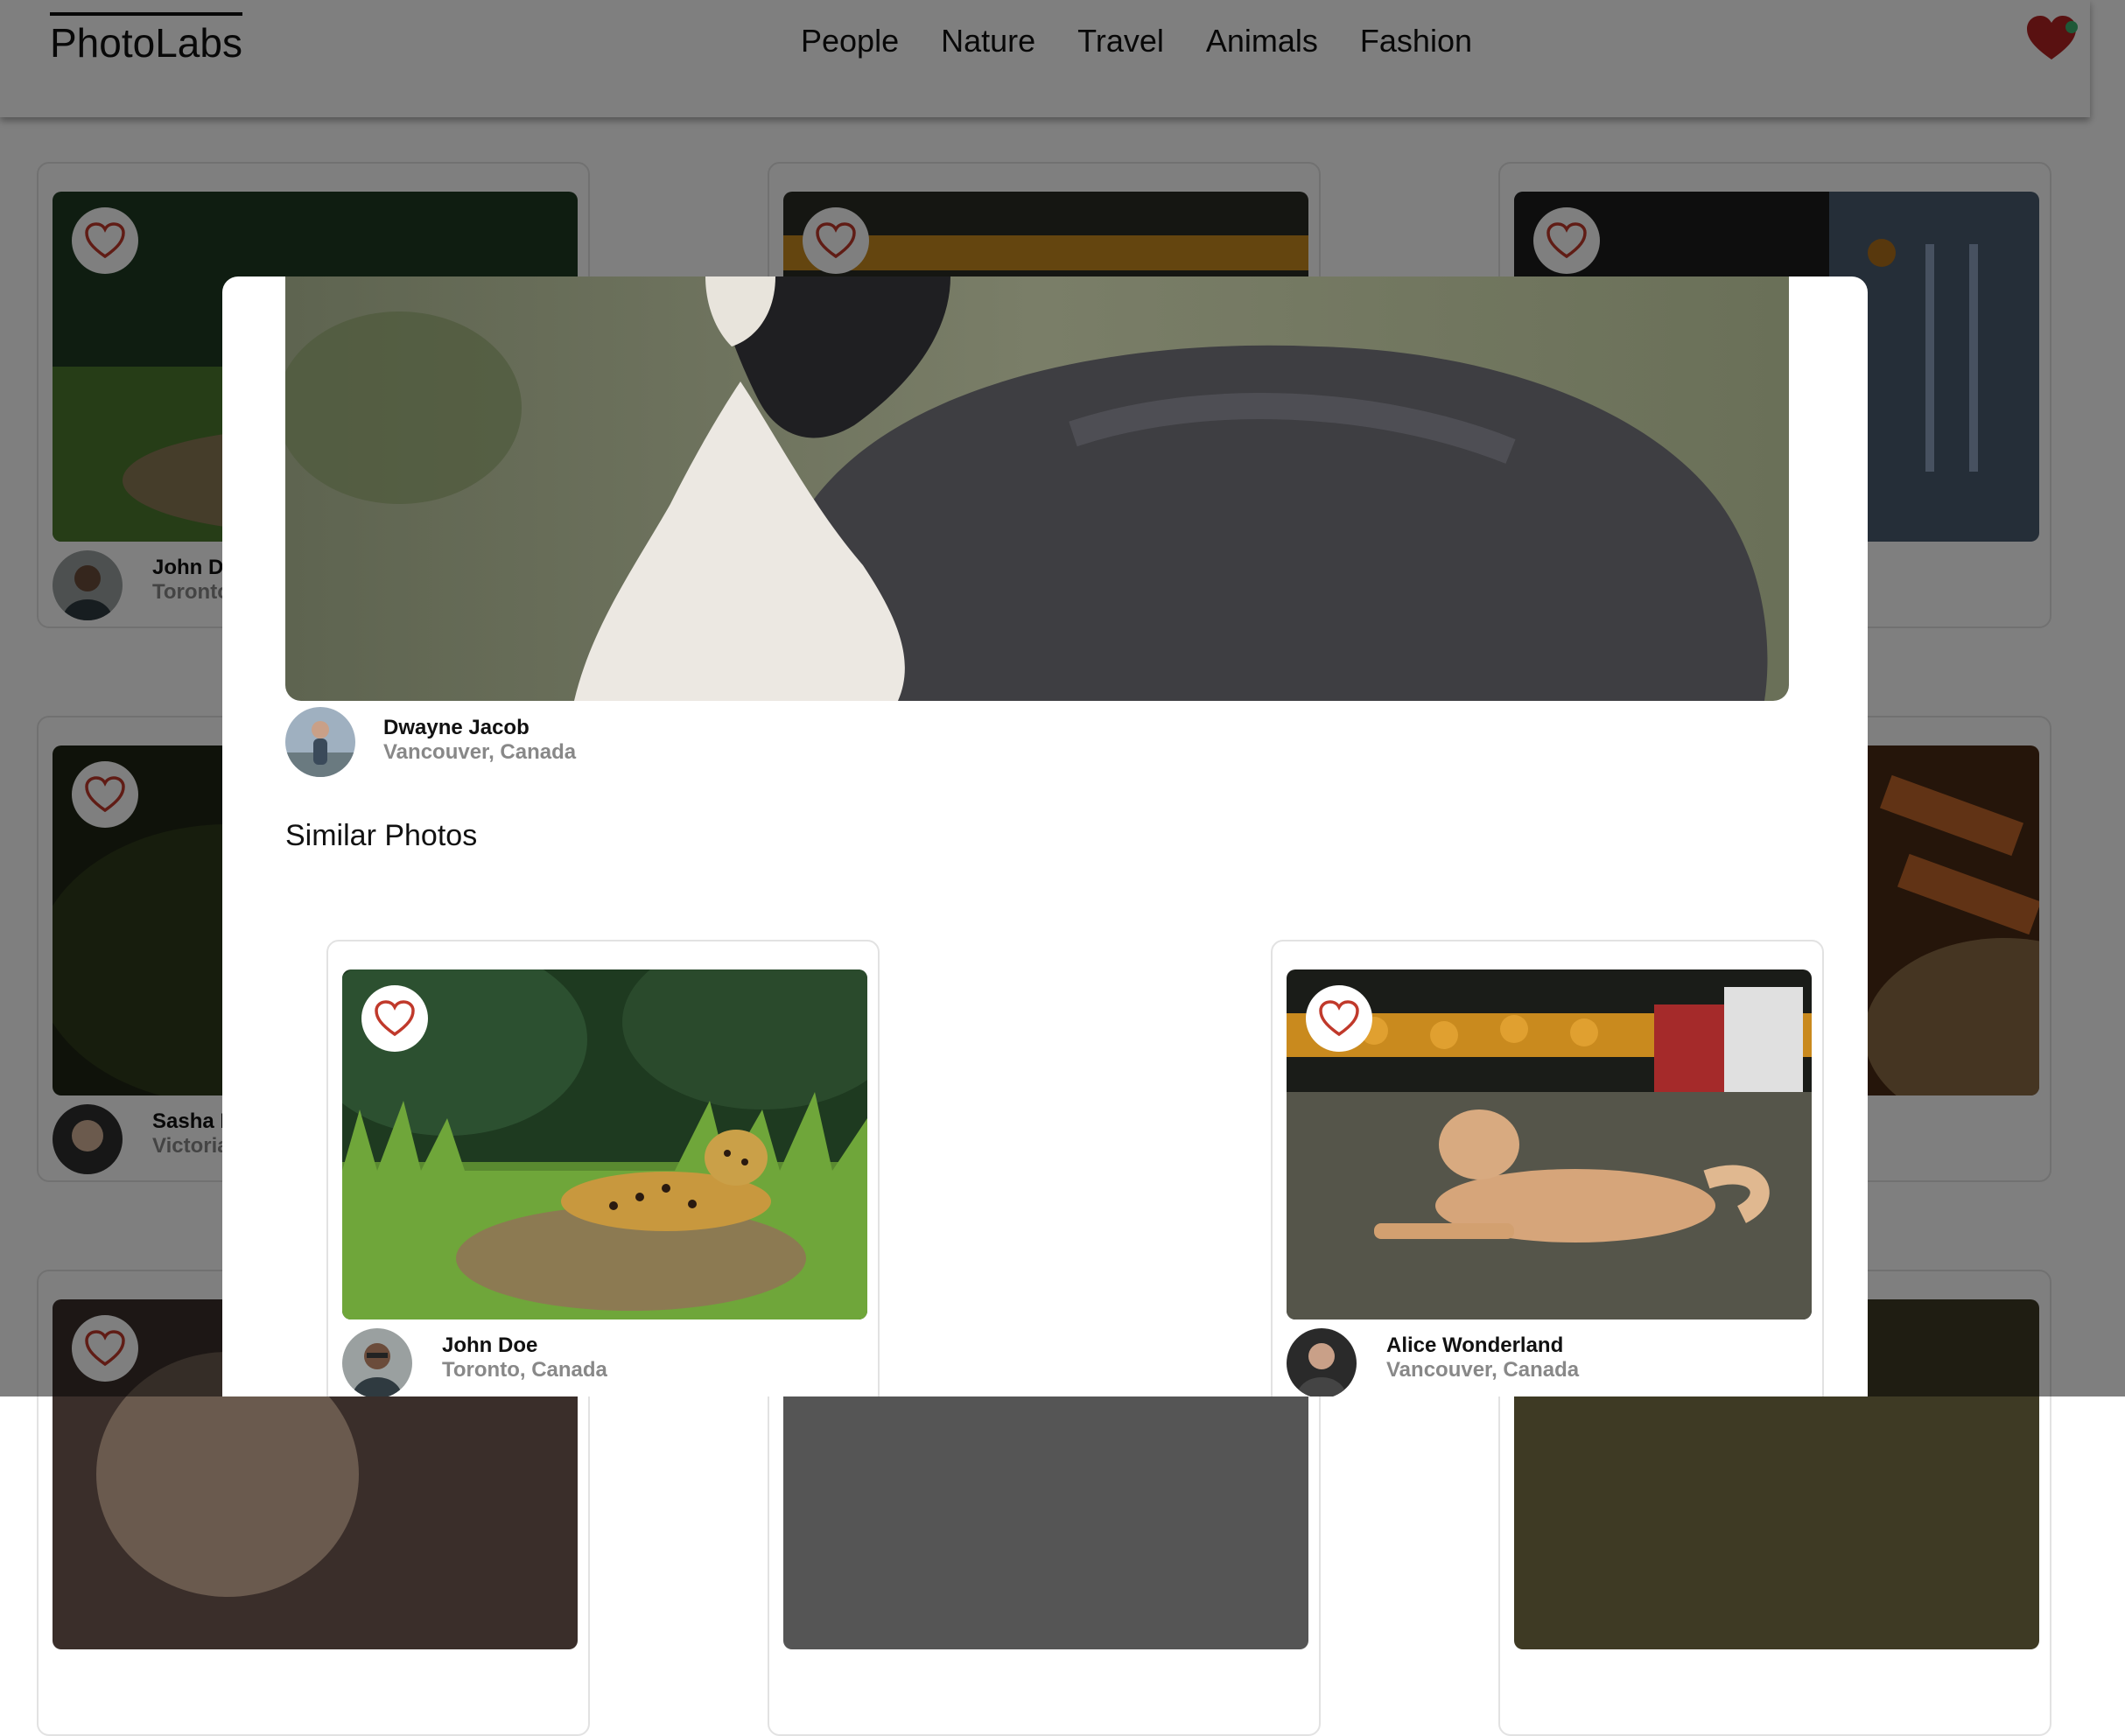 The height and width of the screenshot is (1736, 2125). Describe the element at coordinates (603, 1168) in the screenshot. I see `similar-photo-card: John Doe Toronto, Canada` at that location.